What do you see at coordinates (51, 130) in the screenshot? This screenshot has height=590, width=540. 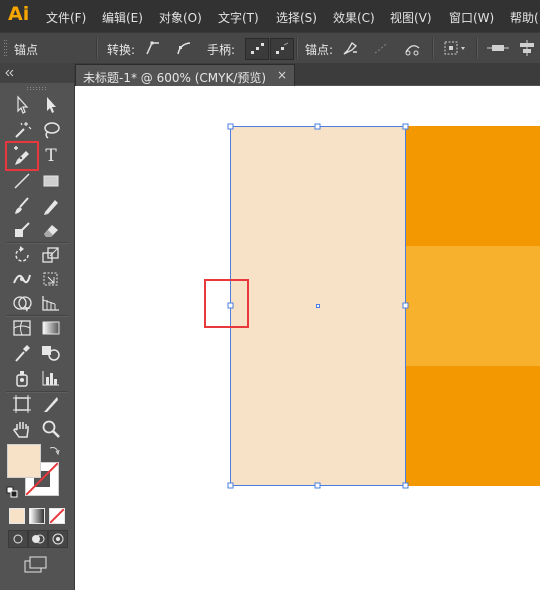 I see `lasso-tool-icon` at bounding box center [51, 130].